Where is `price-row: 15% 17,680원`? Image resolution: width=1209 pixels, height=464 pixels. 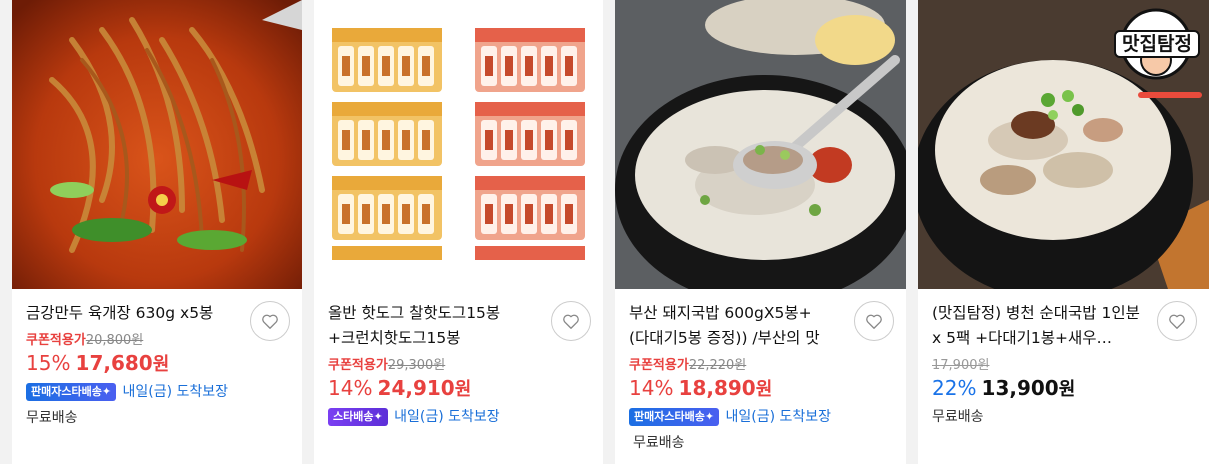 price-row: 15% 17,680원 is located at coordinates (158, 363).